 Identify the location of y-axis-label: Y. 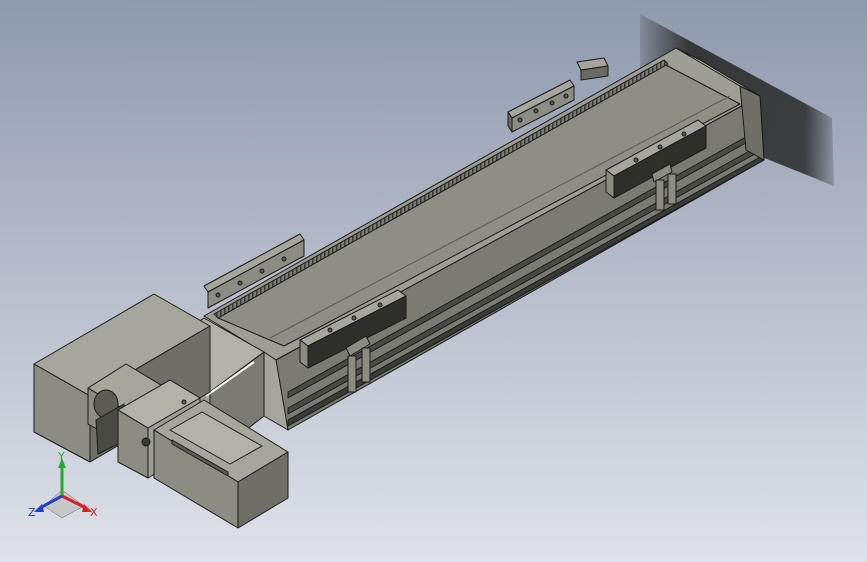
(61, 456).